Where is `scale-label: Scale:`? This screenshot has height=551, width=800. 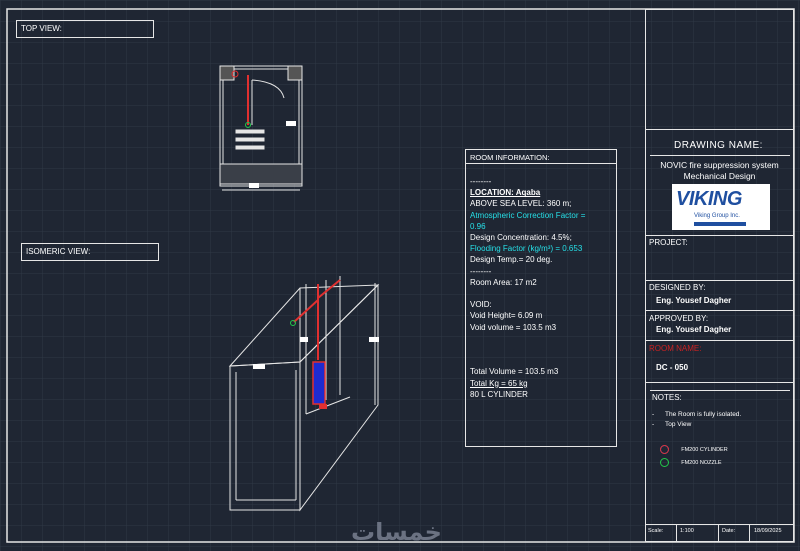 scale-label: Scale: is located at coordinates (656, 531).